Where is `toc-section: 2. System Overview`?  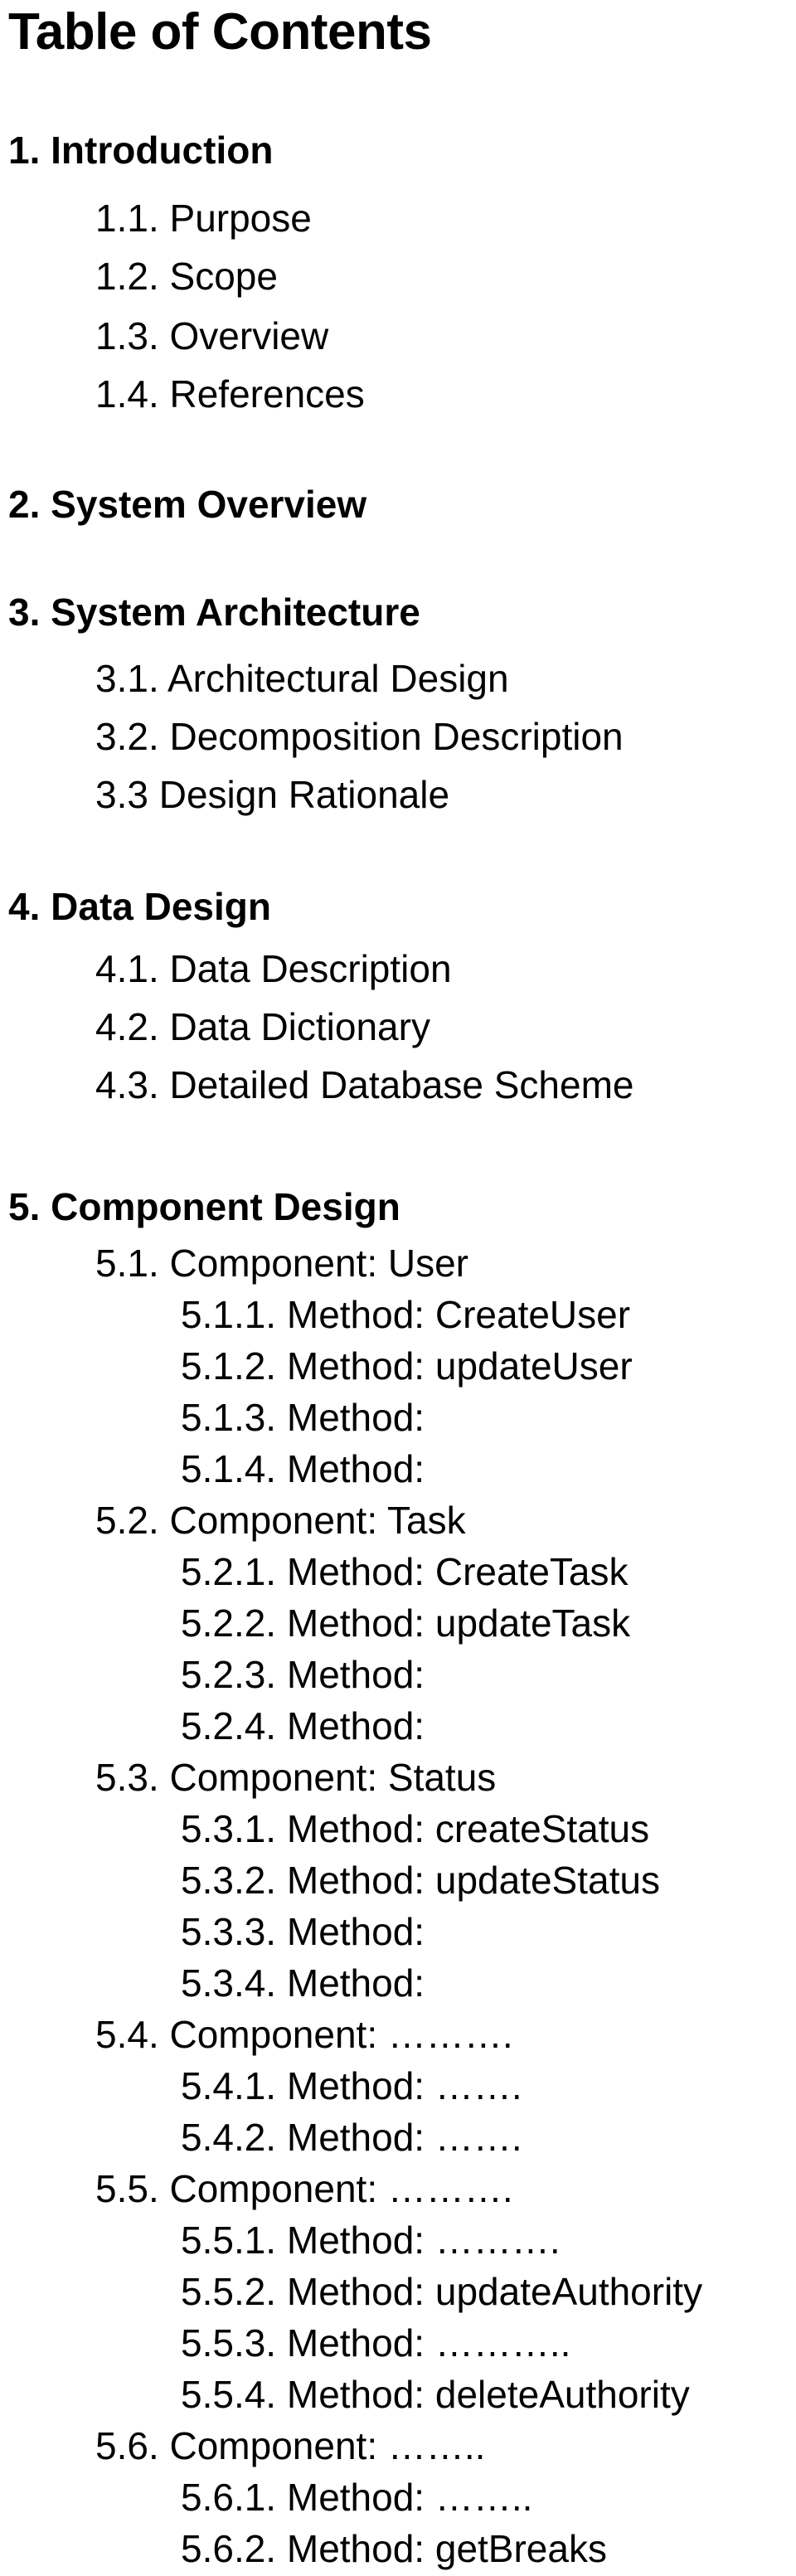
toc-section: 2. System Overview is located at coordinates (187, 504).